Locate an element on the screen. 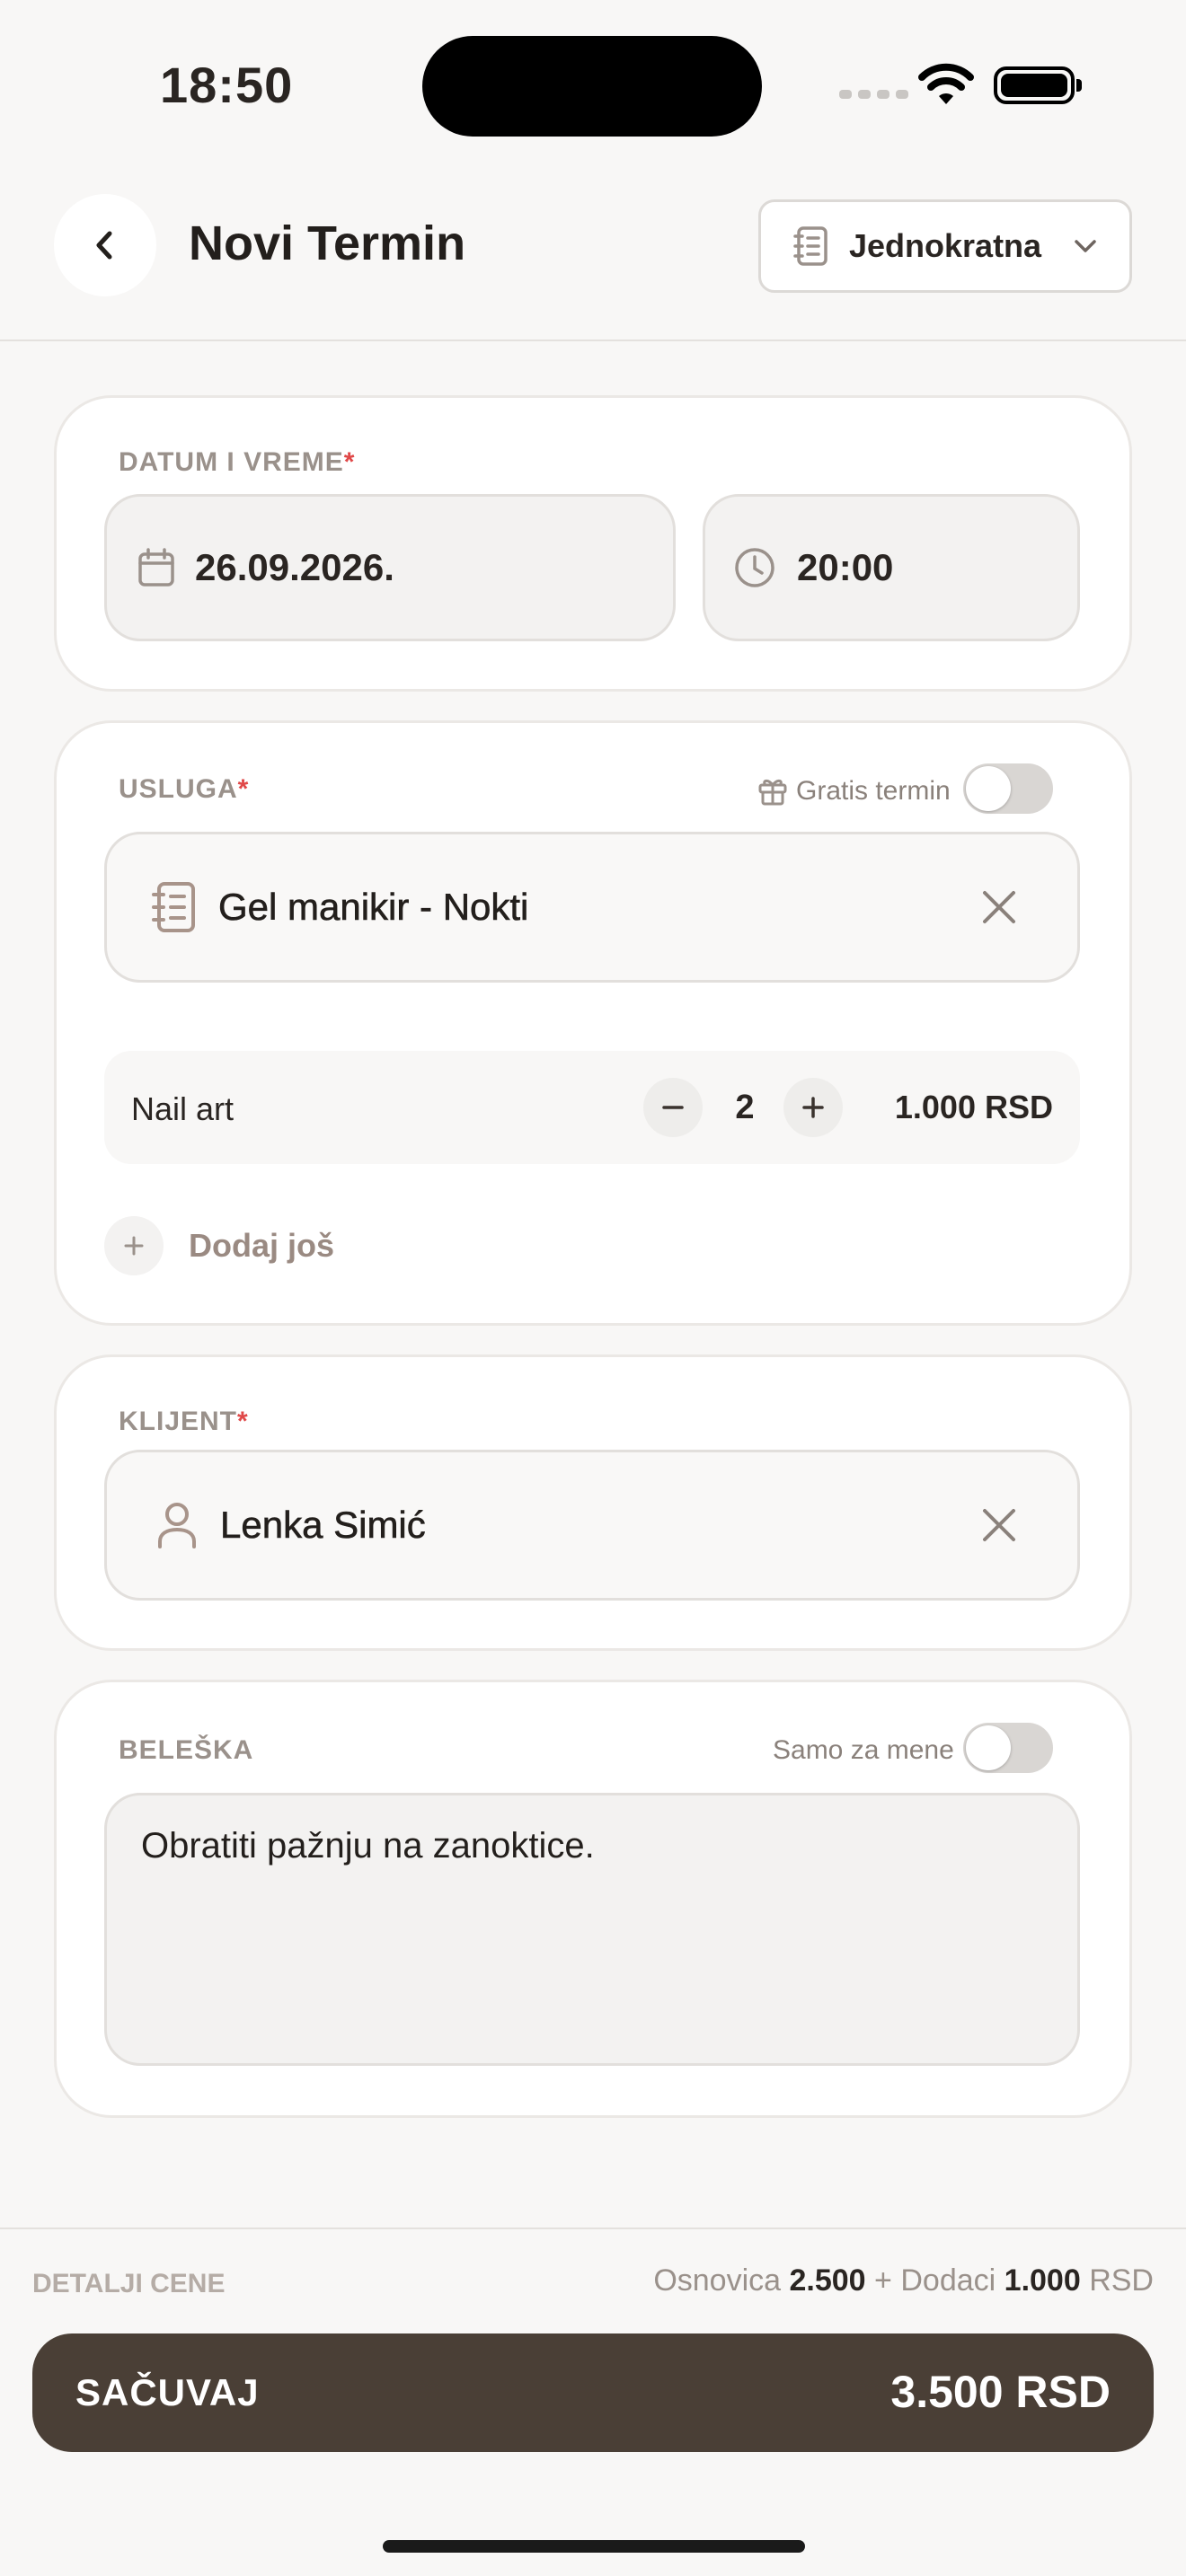 This screenshot has width=1186, height=2576. user-icon is located at coordinates (177, 1525).